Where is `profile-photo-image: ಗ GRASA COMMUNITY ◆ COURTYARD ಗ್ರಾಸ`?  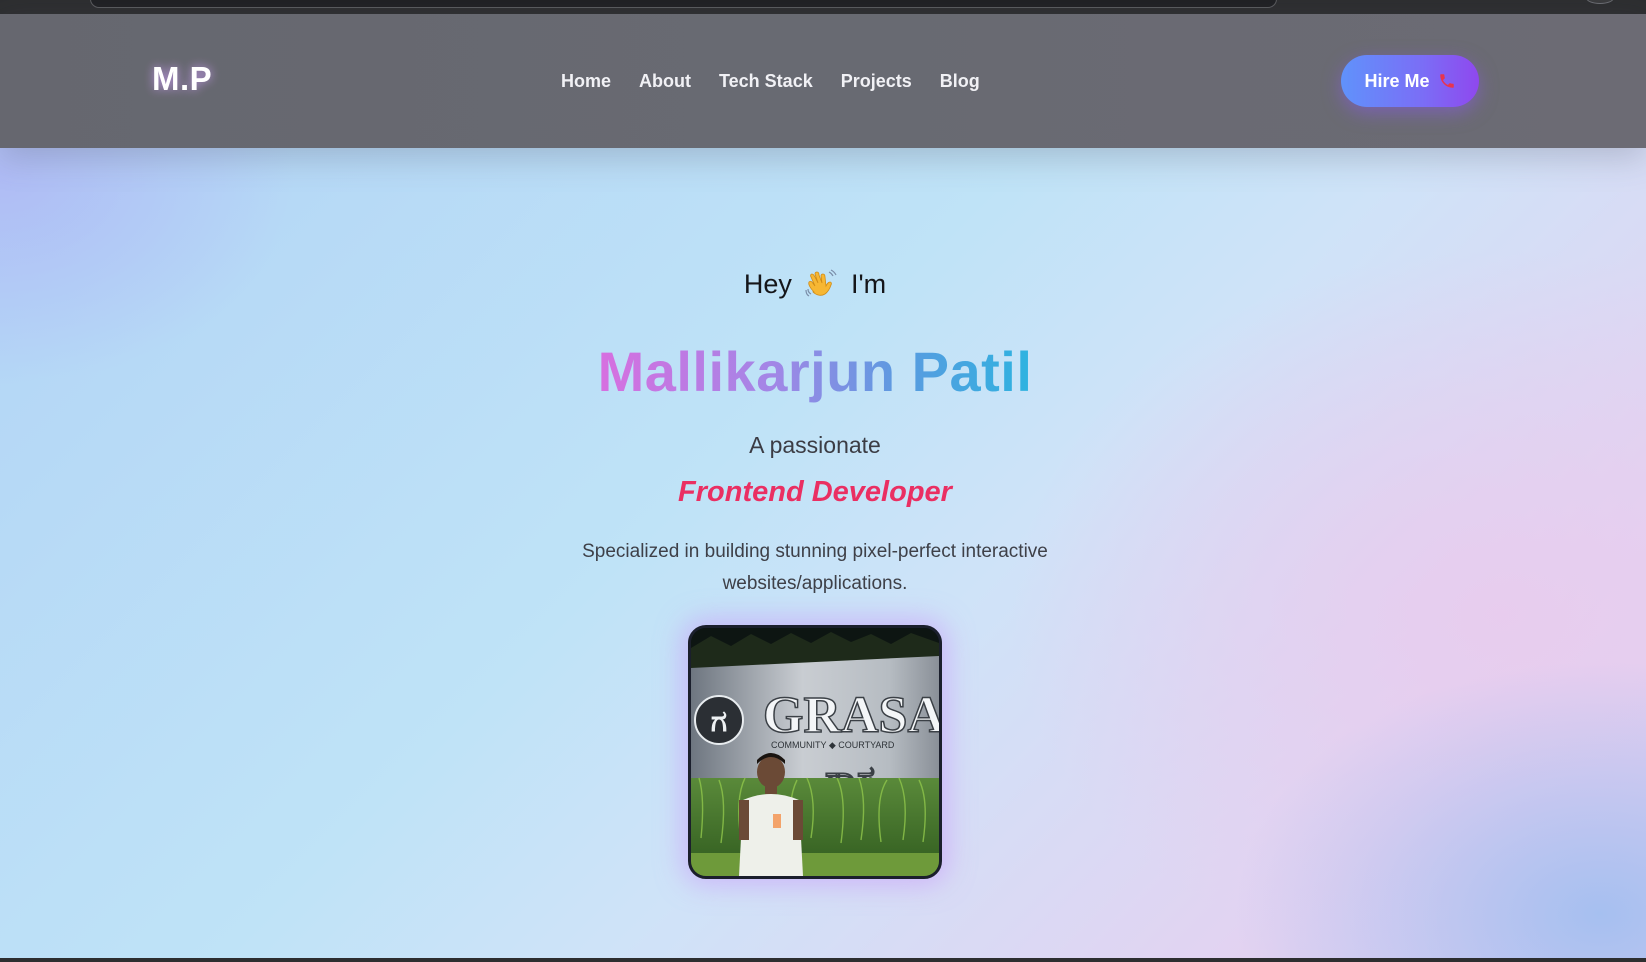
profile-photo-image: ಗ GRASA COMMUNITY ◆ COURTYARD ಗ್ರಾಸ is located at coordinates (815, 752).